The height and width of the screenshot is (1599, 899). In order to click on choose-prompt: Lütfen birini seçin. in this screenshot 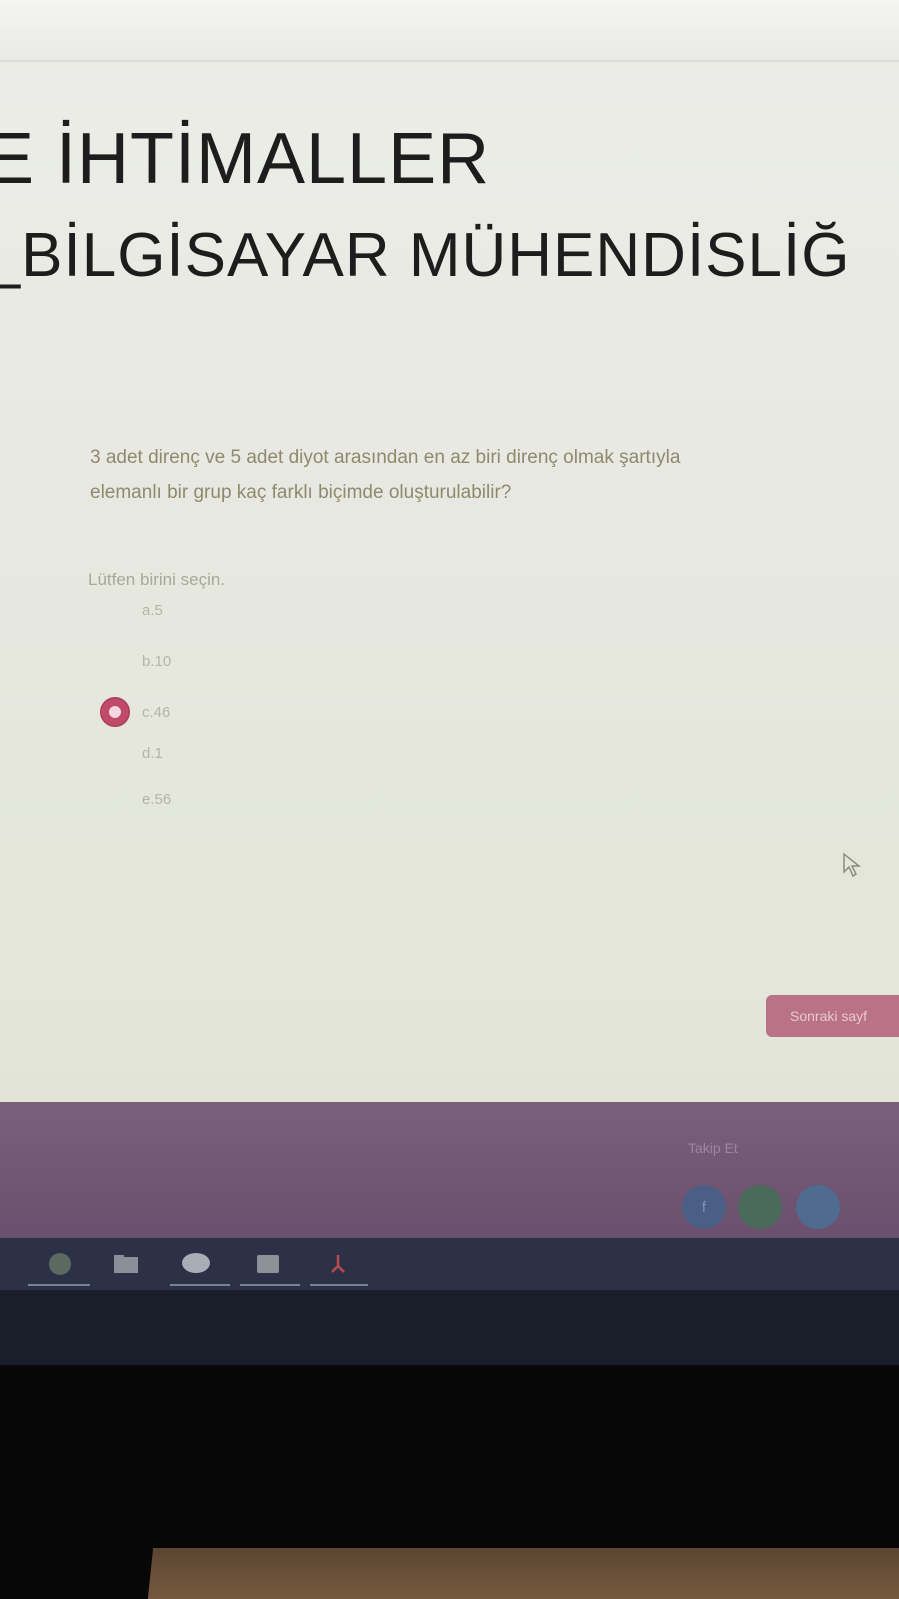, I will do `click(157, 579)`.